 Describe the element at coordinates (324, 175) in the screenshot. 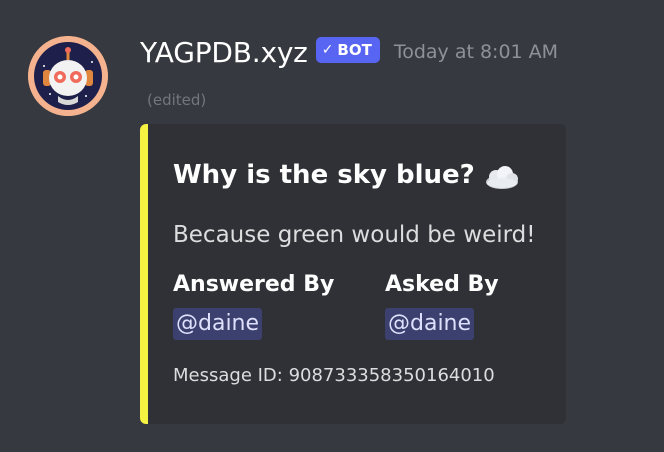

I see `embed-title-text: Why is the sky blue?` at that location.